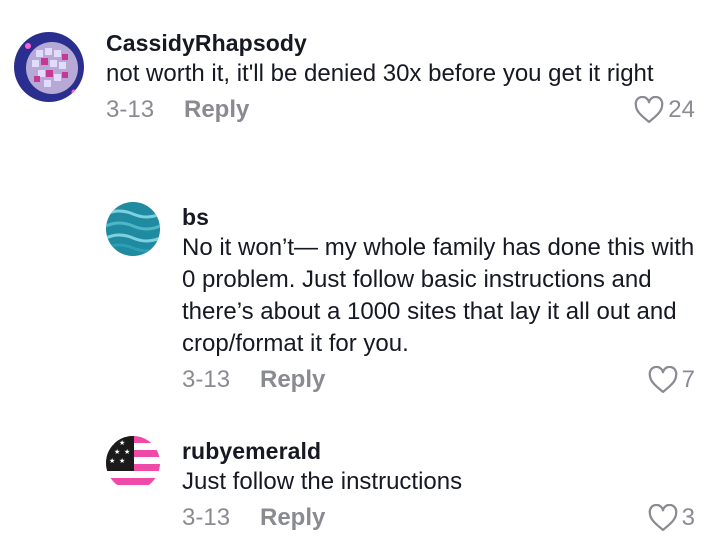 The height and width of the screenshot is (559, 705). Describe the element at coordinates (322, 481) in the screenshot. I see `comment-text: Just follow the instructions` at that location.